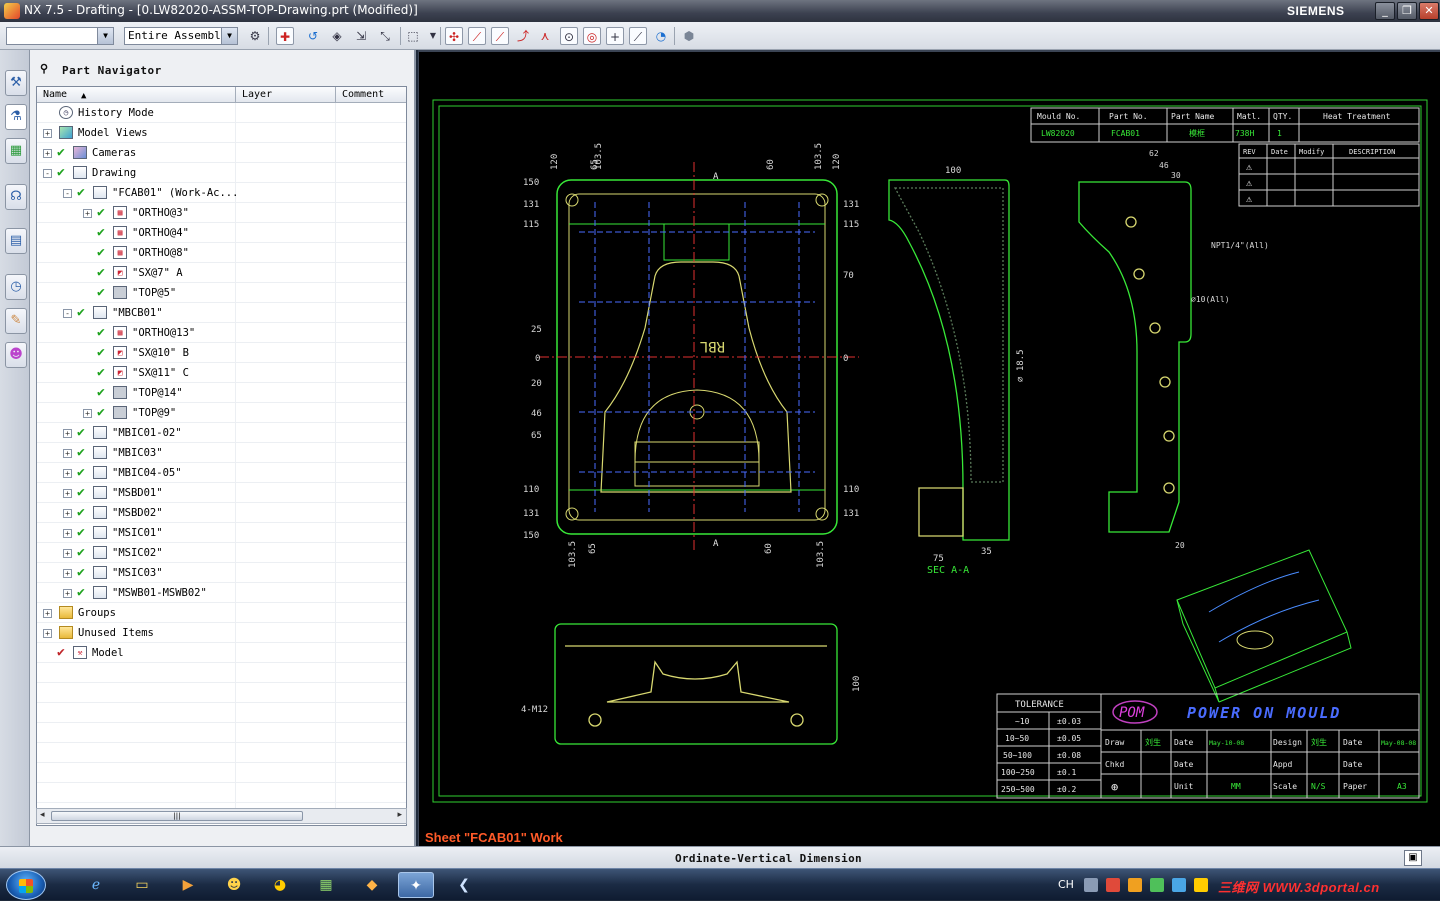 The image size is (1440, 901). What do you see at coordinates (221, 233) in the screenshot?
I see `tree-row: ✔ ▦ "ORTHO@4"` at bounding box center [221, 233].